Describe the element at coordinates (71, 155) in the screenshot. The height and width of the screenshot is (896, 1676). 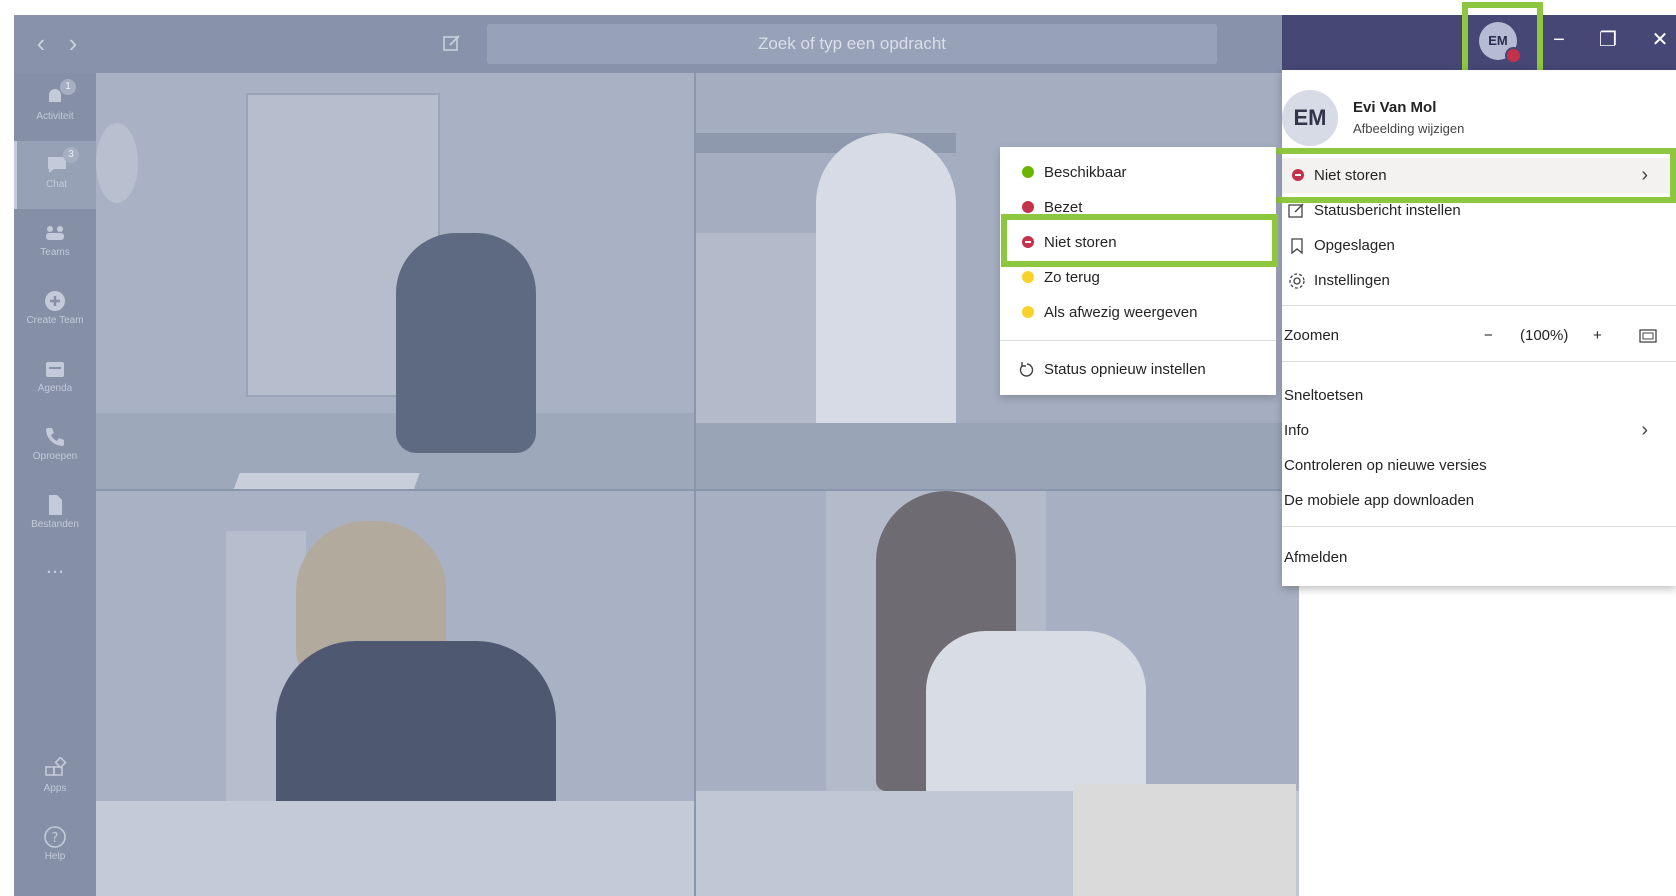
I see `chat-badge: 3` at that location.